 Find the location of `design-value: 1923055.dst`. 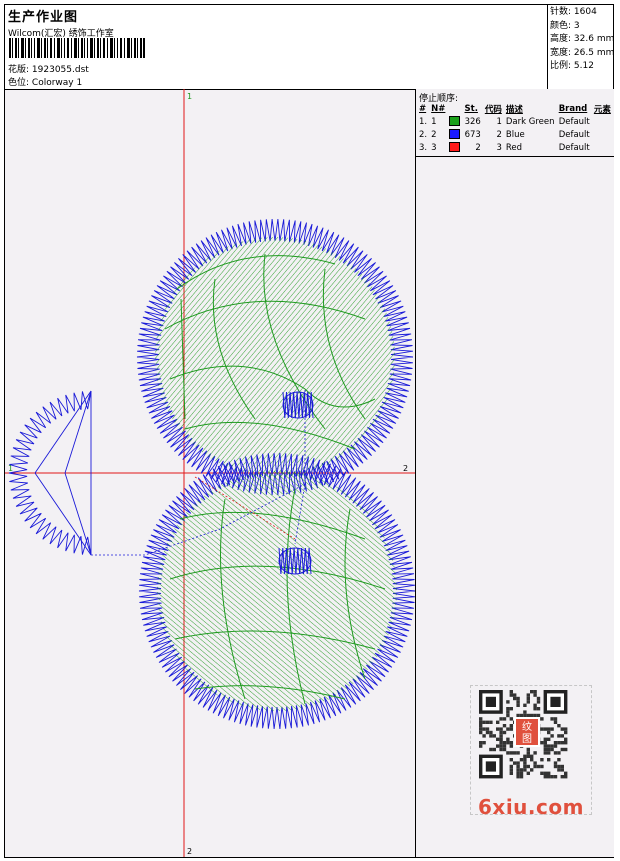

design-value: 1923055.dst is located at coordinates (60, 70).